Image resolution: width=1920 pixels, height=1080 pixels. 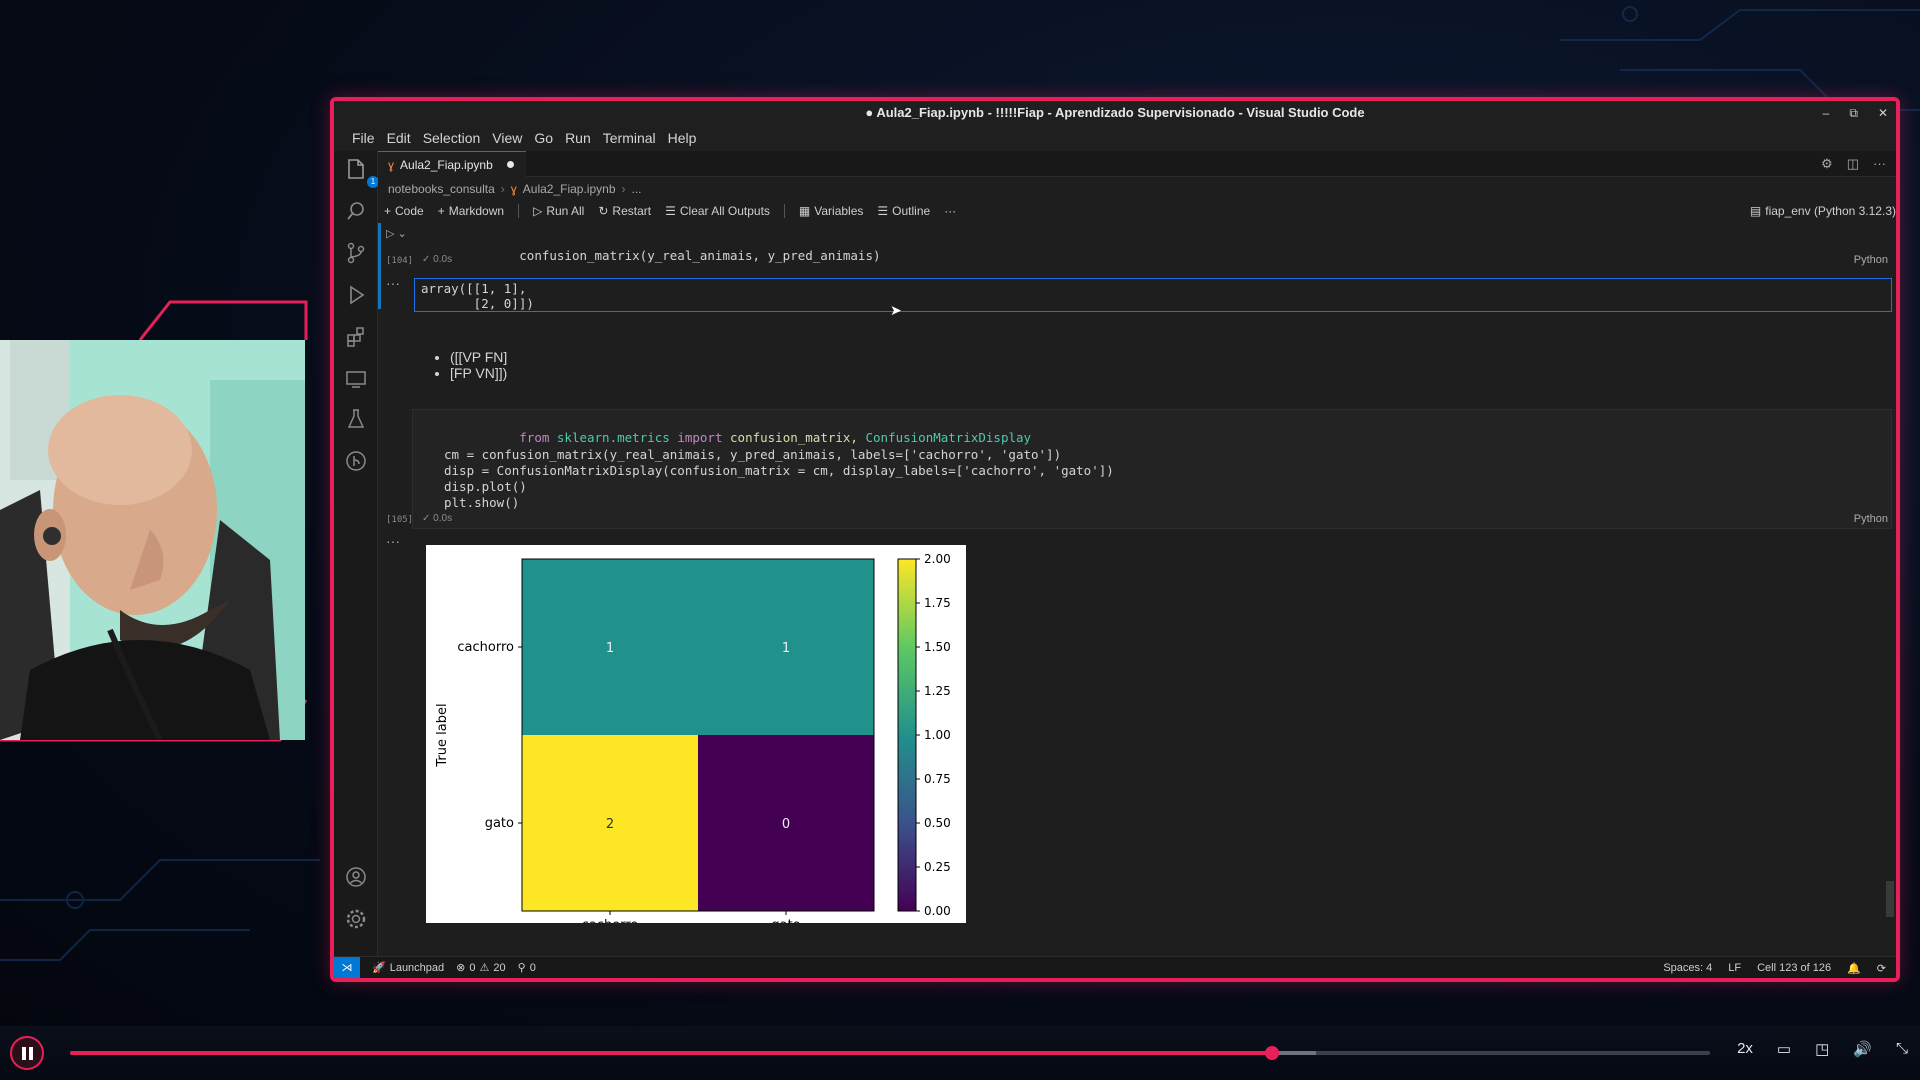 What do you see at coordinates (937, 691) in the screenshot?
I see `colorbar-tick-label: 1.25` at bounding box center [937, 691].